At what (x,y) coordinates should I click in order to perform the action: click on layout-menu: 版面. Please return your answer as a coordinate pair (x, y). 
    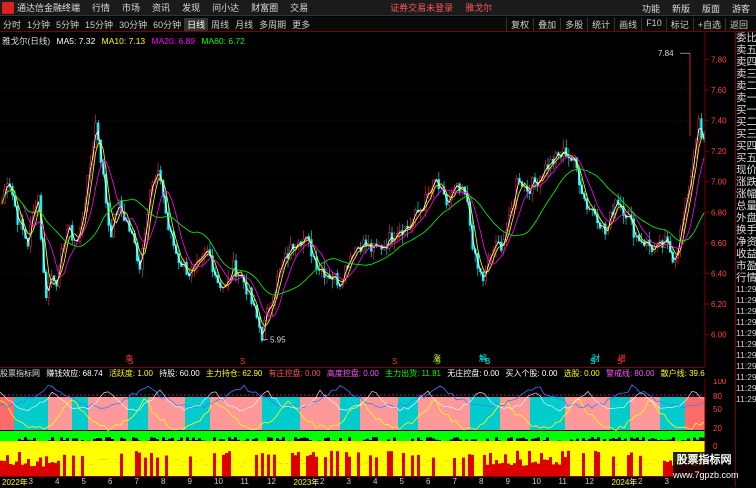
    Looking at the image, I should click on (711, 8).